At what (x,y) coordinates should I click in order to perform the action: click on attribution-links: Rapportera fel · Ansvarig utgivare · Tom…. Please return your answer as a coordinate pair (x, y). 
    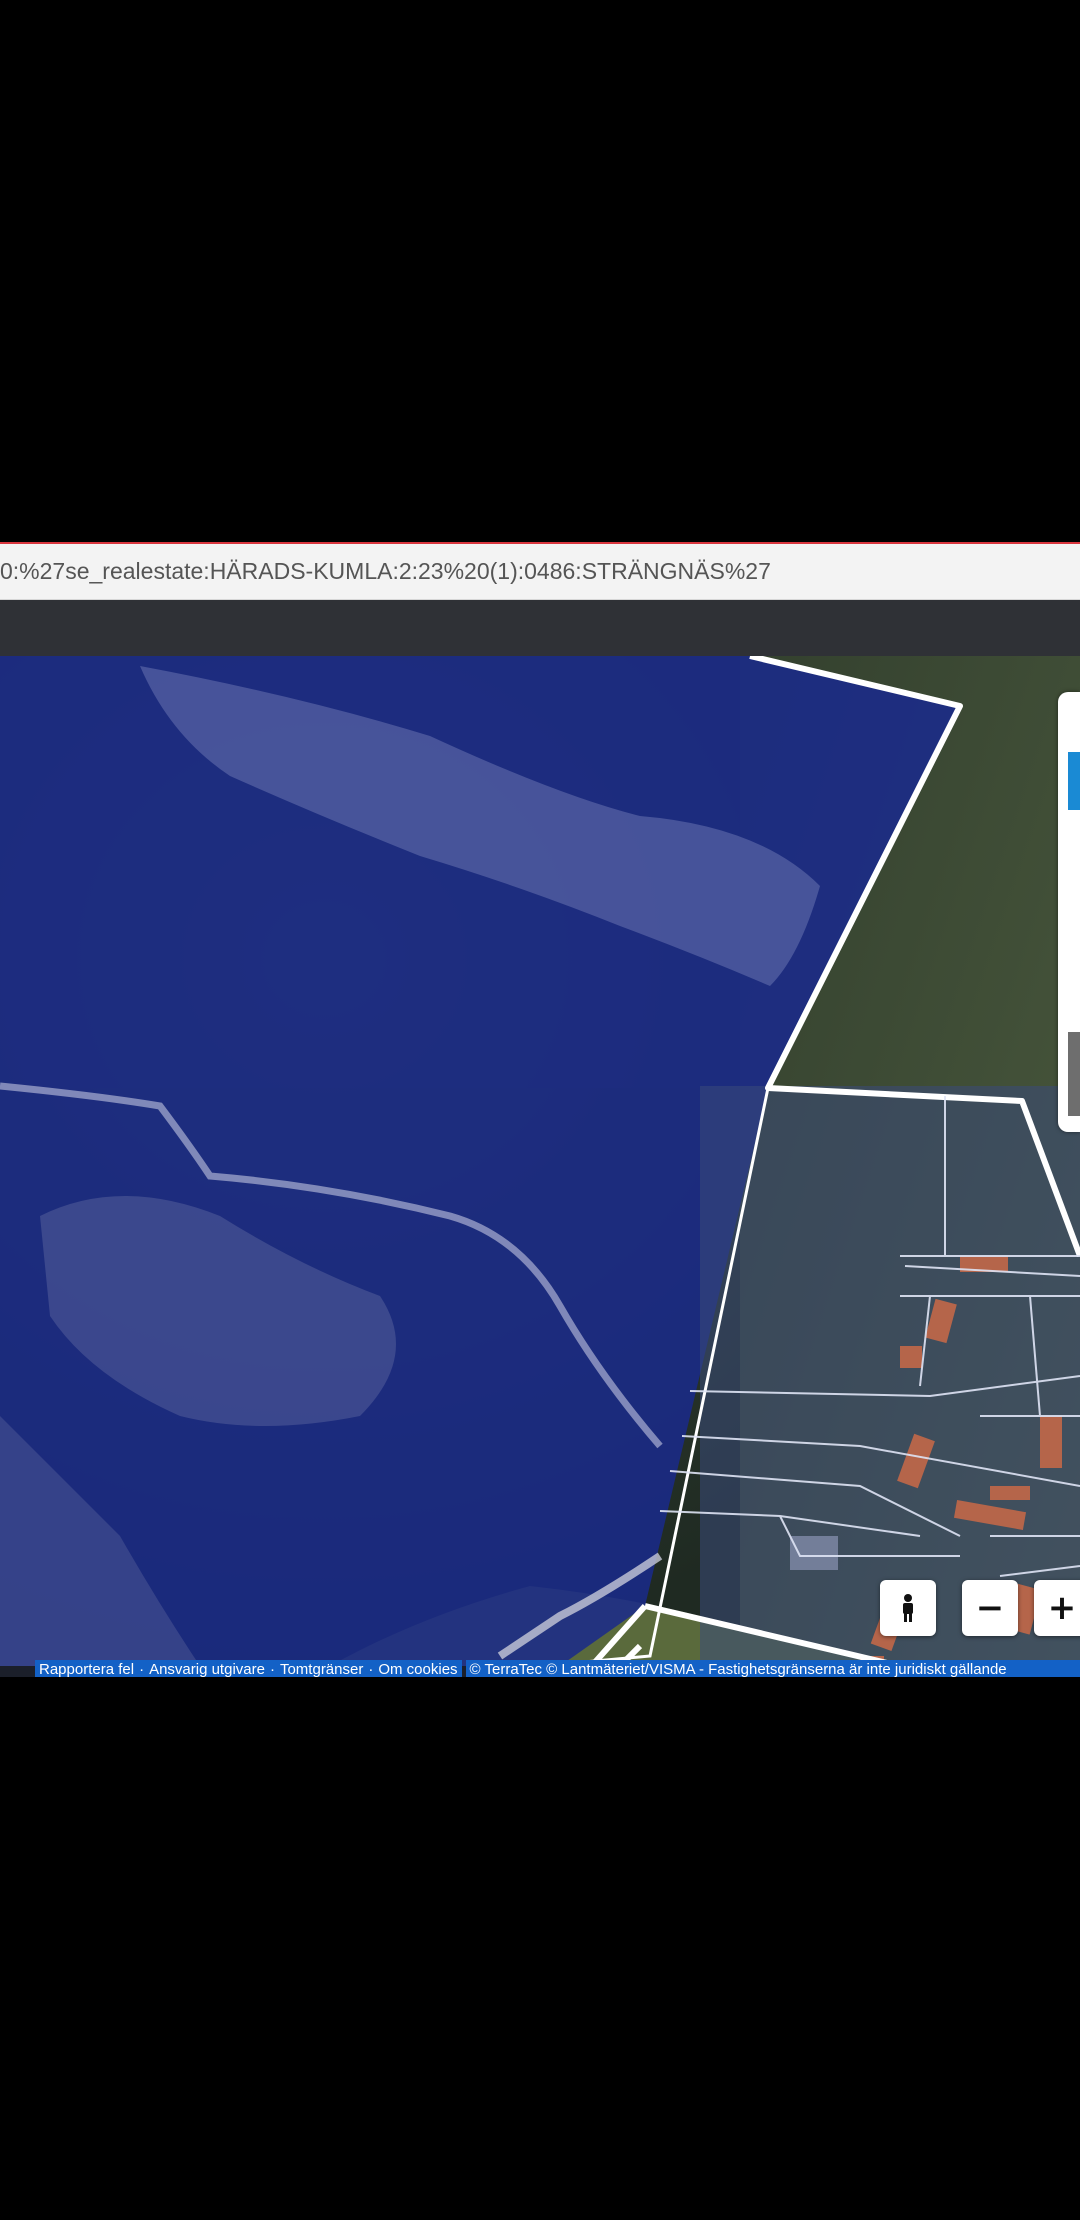
    Looking at the image, I should click on (248, 1668).